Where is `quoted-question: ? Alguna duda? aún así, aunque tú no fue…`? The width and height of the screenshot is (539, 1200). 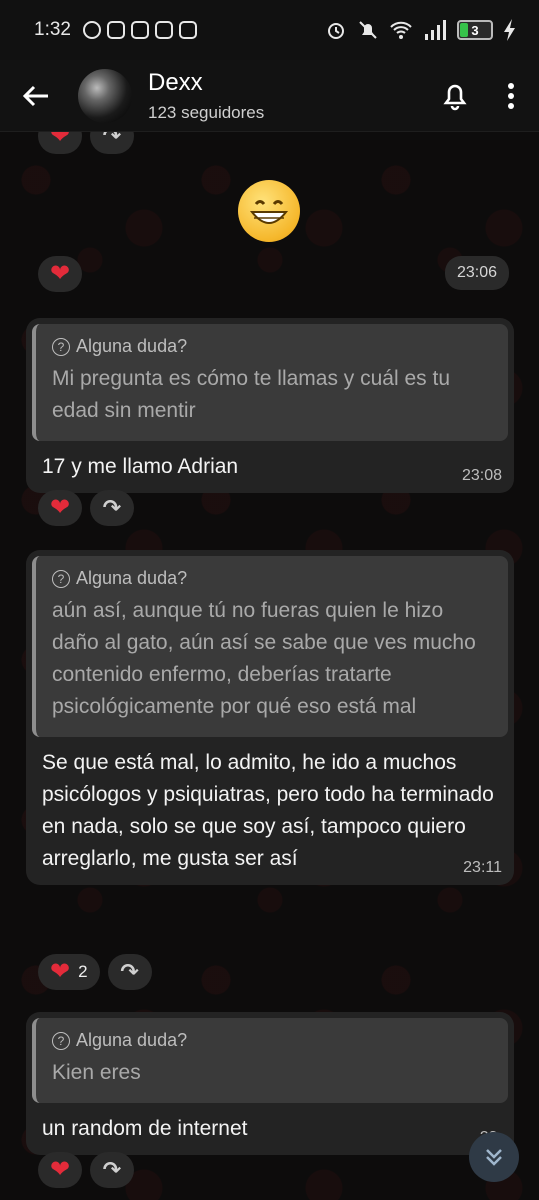 quoted-question: ? Alguna duda? aún así, aunque tú no fue… is located at coordinates (270, 646).